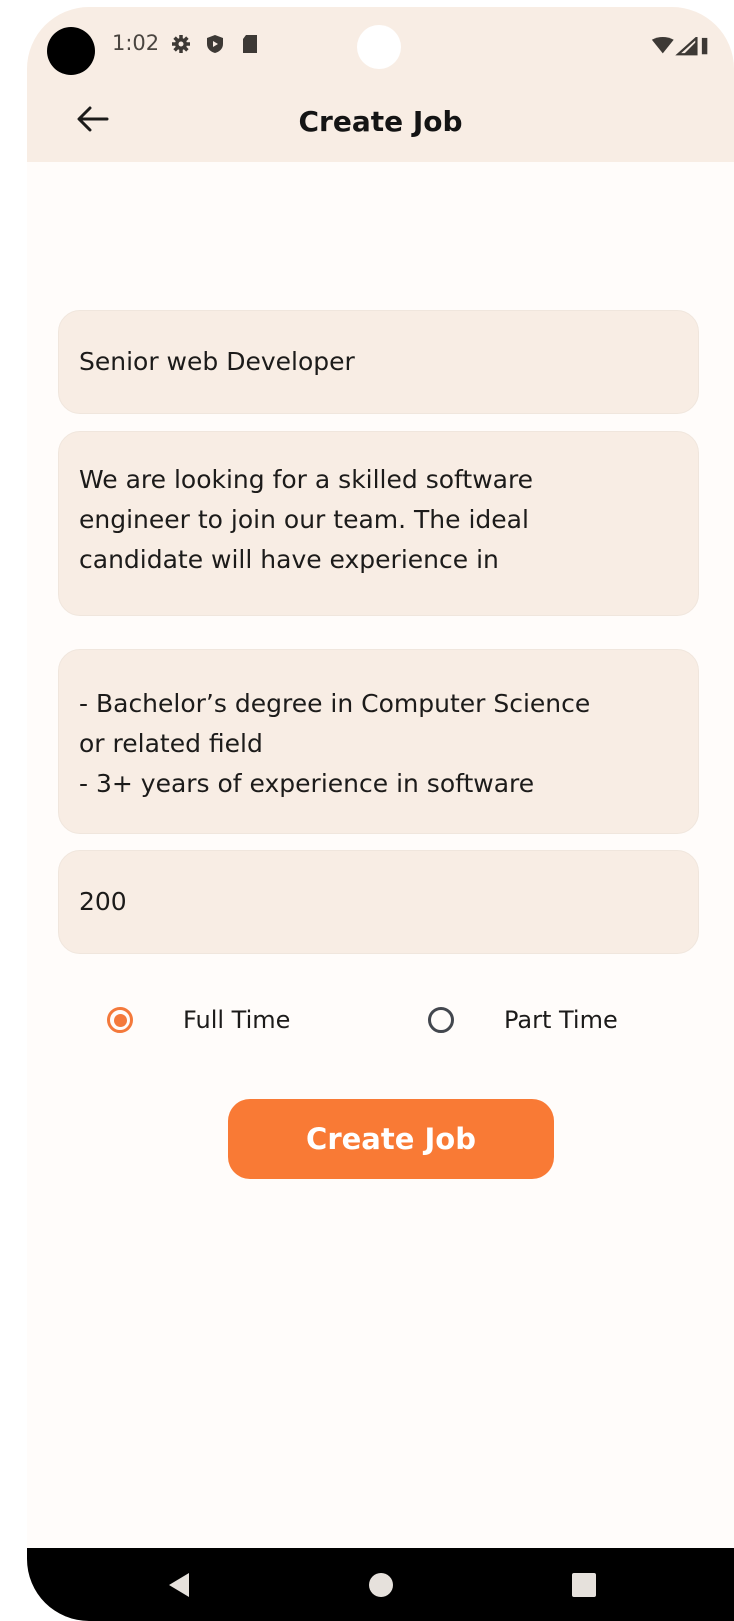  I want to click on page-title: Create Job, so click(380, 121).